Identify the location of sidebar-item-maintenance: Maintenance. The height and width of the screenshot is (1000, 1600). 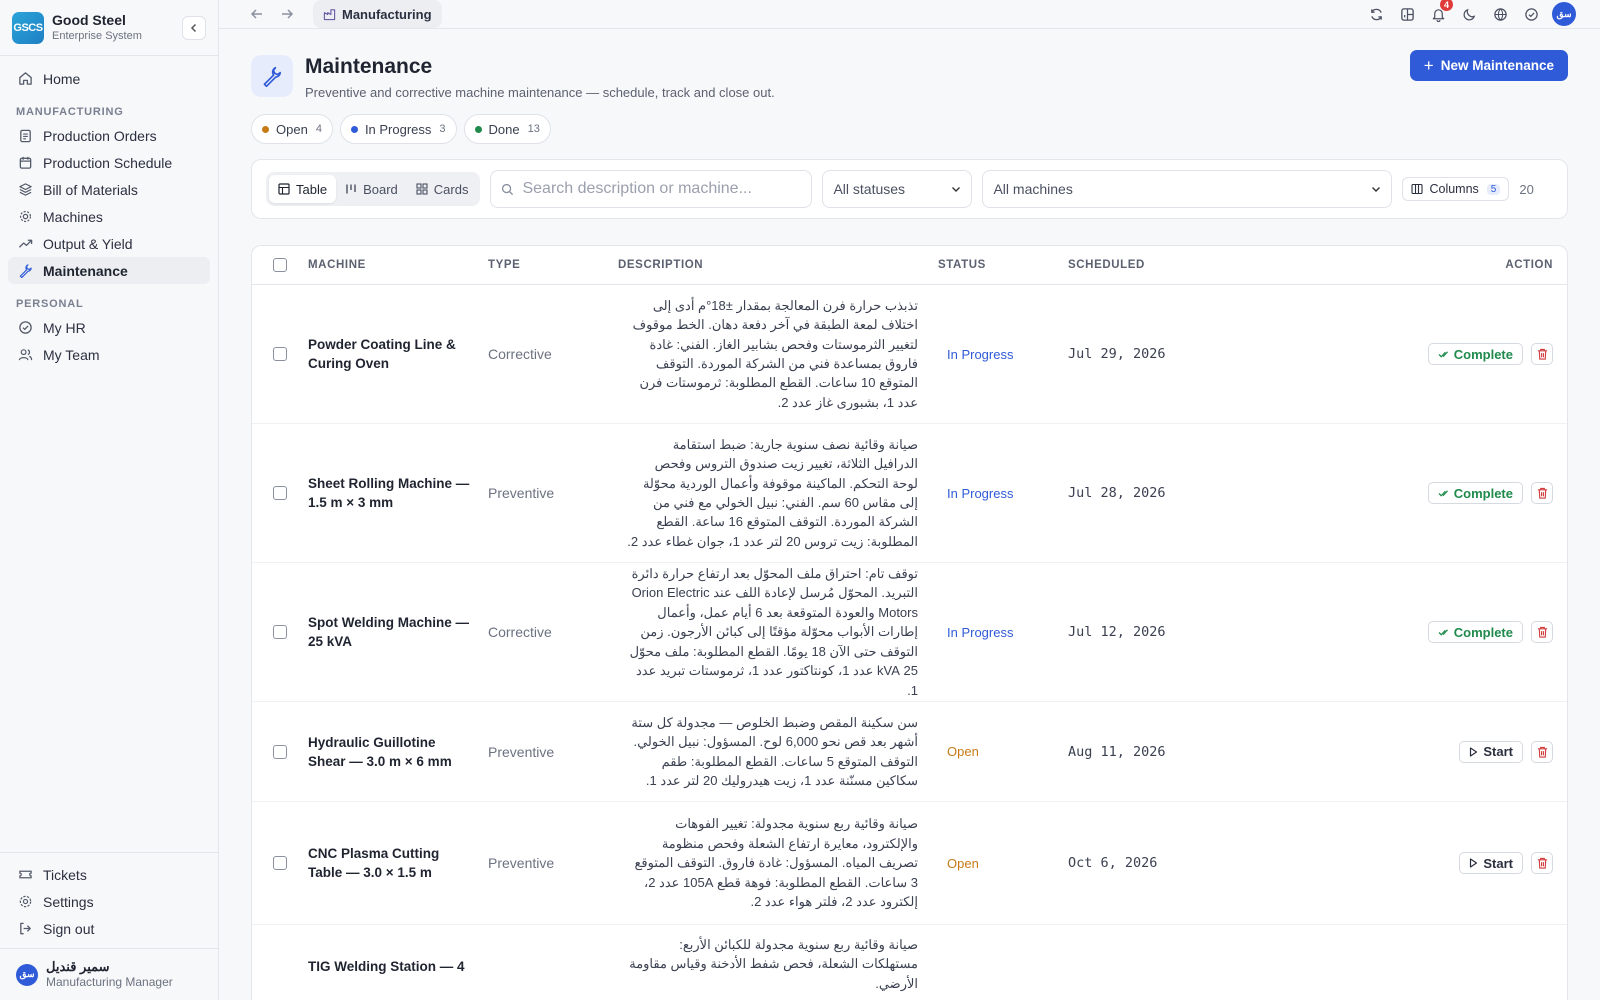
(109, 270).